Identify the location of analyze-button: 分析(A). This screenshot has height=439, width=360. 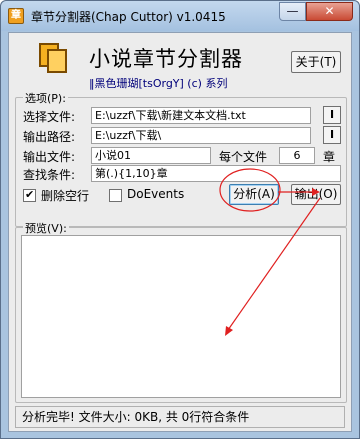
(254, 194).